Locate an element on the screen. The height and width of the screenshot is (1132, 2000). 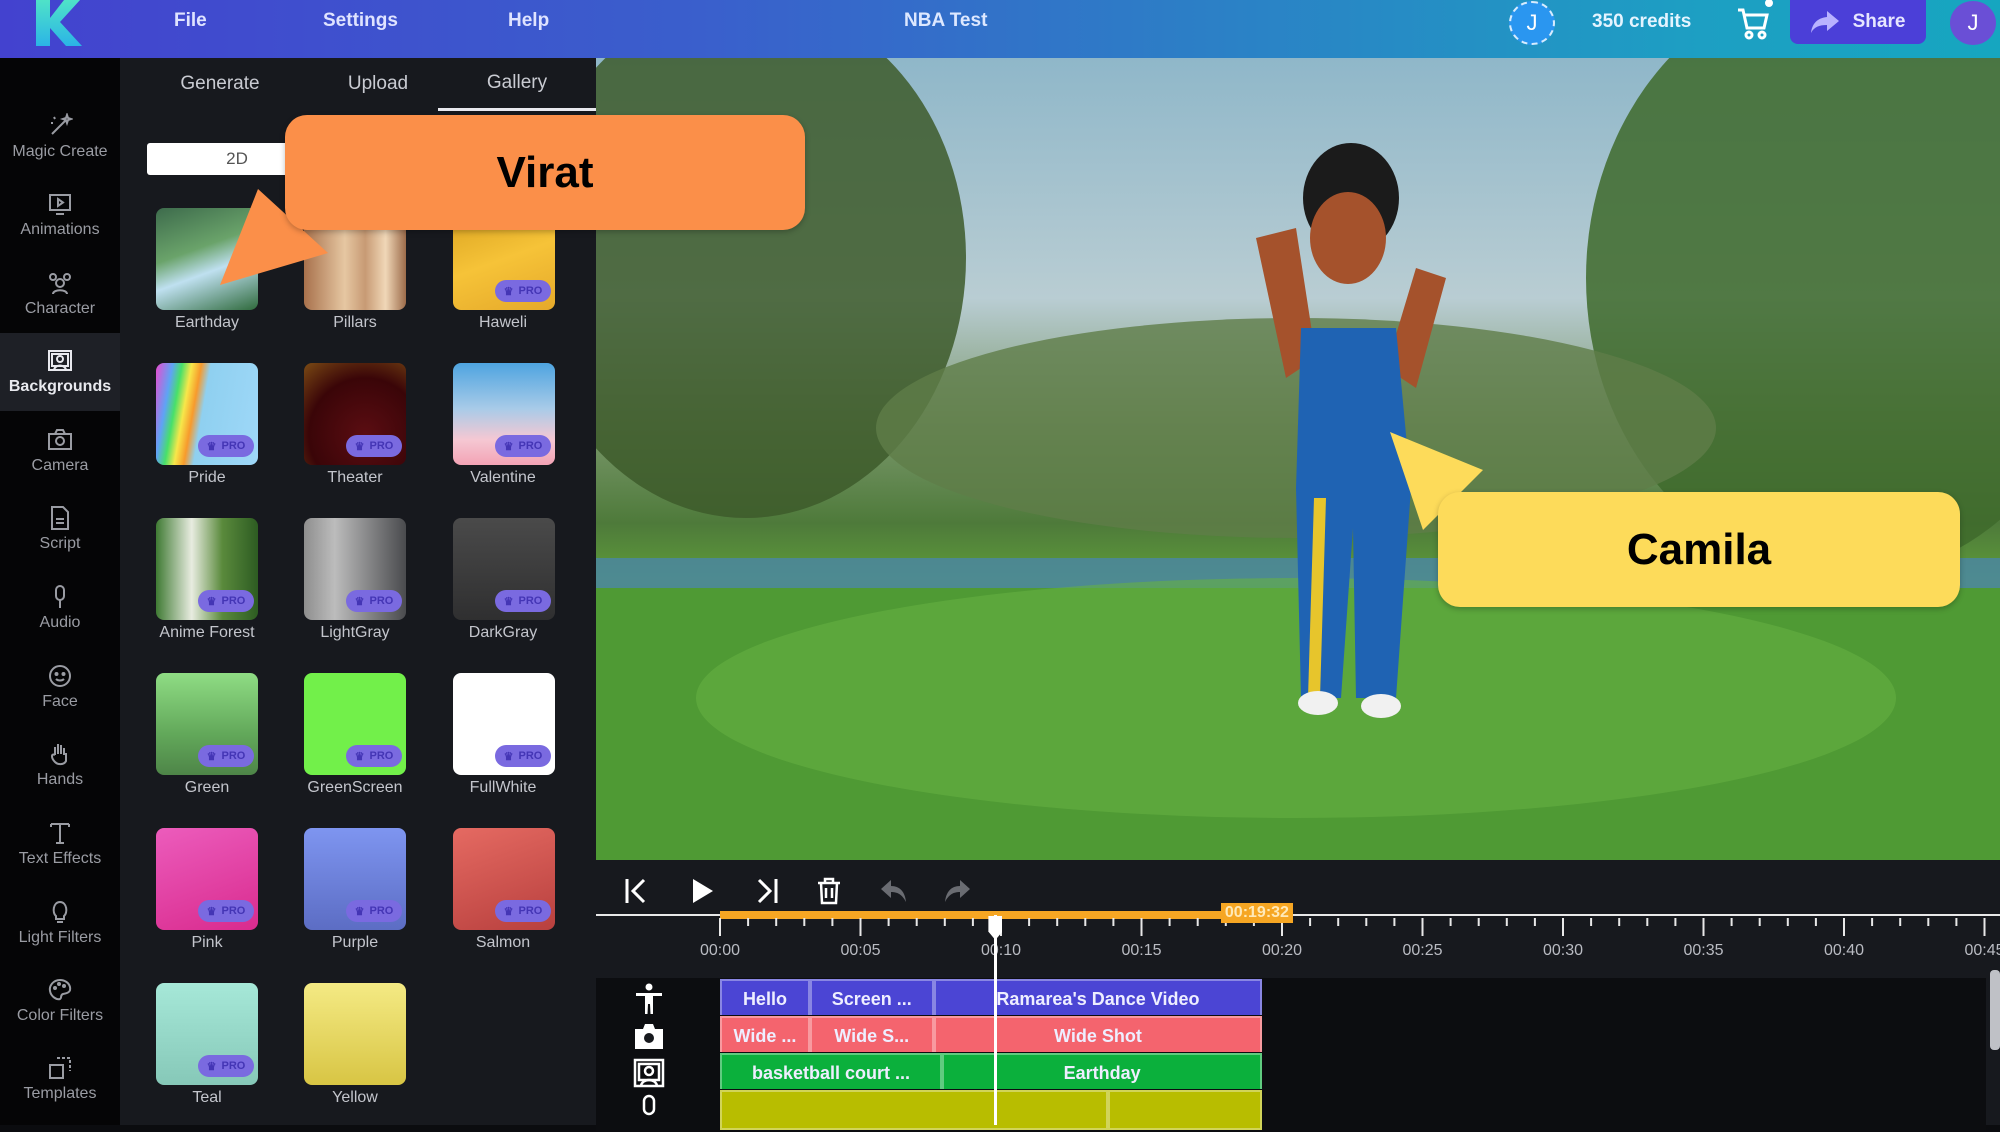
sidebar-item-face: Face is located at coordinates (60, 687).